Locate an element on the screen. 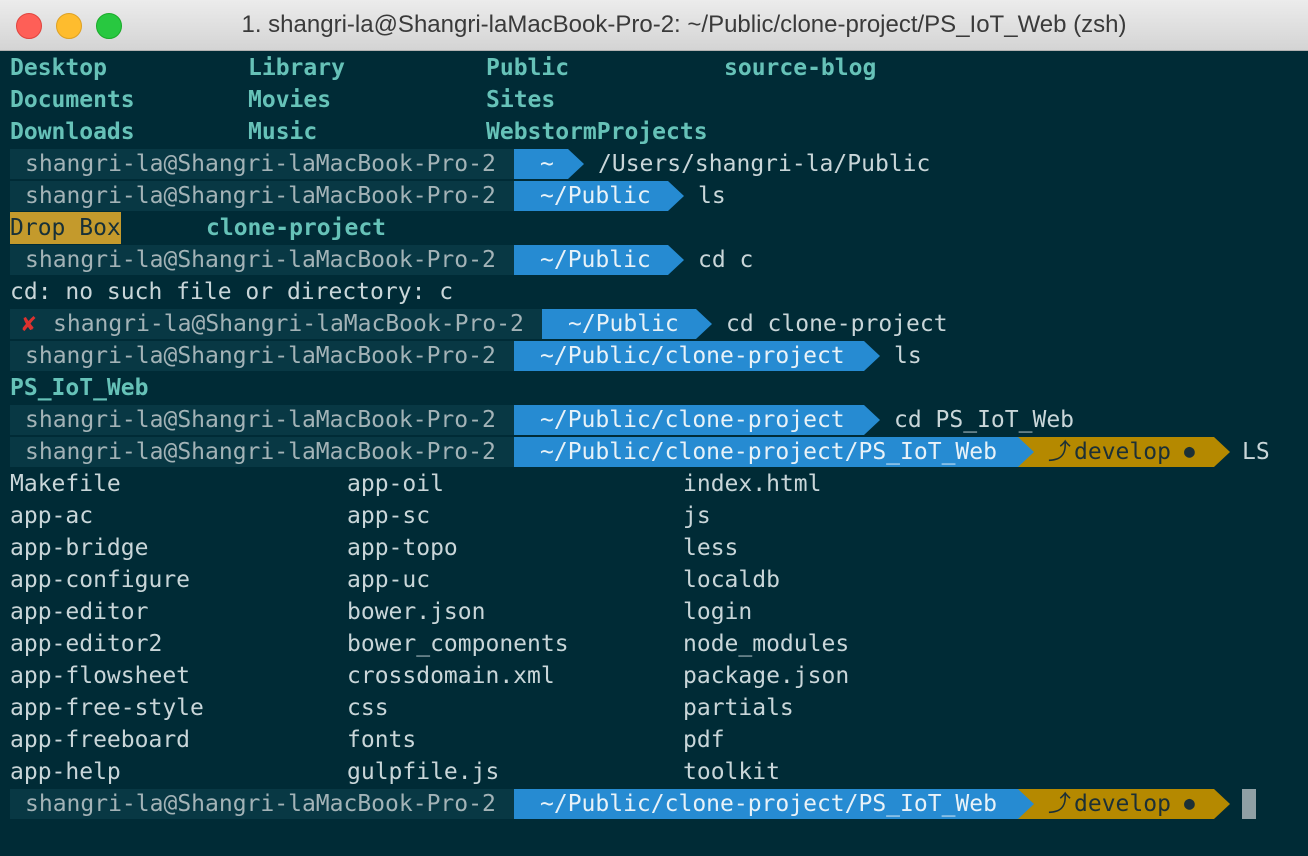 The height and width of the screenshot is (856, 1308). file-entry: login is located at coordinates (718, 612).